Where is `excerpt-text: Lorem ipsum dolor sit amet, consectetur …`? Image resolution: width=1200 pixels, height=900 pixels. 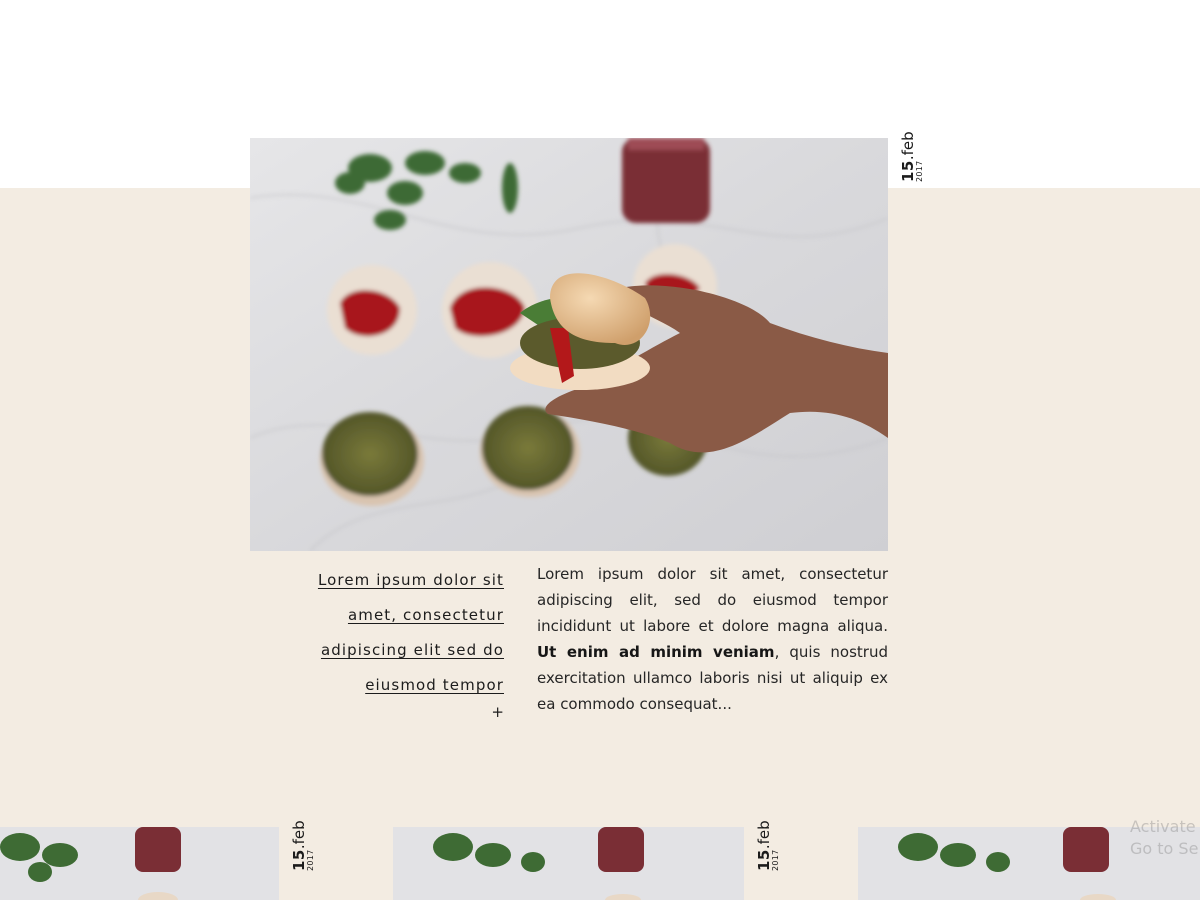
excerpt-text: Lorem ipsum dolor sit amet, consectetur … is located at coordinates (712, 600).